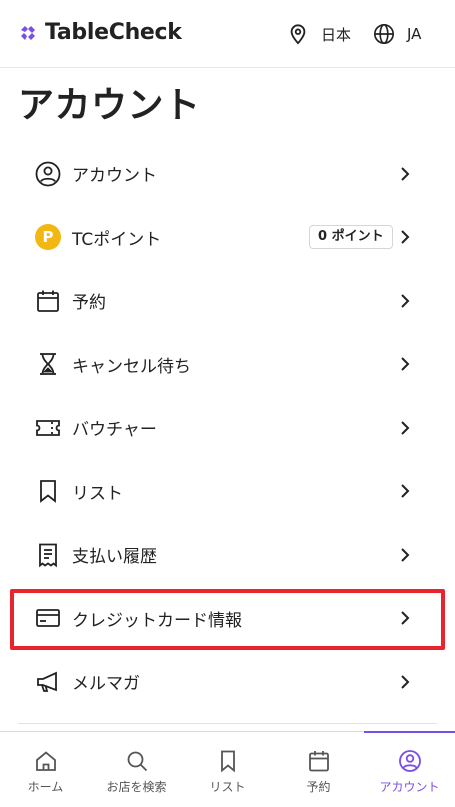 The width and height of the screenshot is (455, 807). Describe the element at coordinates (227, 174) in the screenshot. I see `menu-item-account: アカウント` at that location.